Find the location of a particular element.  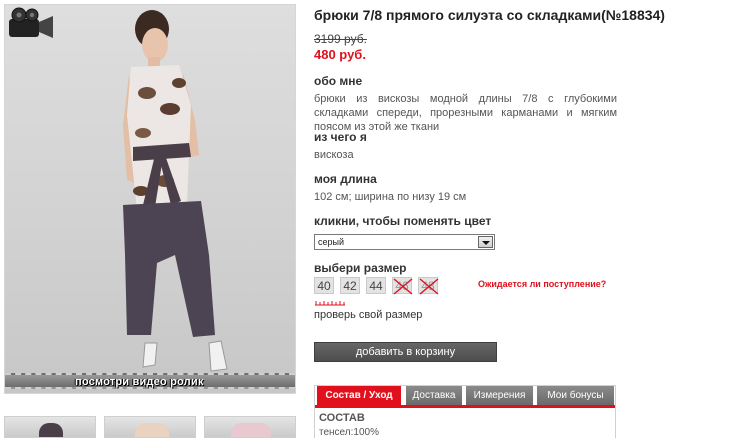

material-heading: из чего я is located at coordinates (340, 137).